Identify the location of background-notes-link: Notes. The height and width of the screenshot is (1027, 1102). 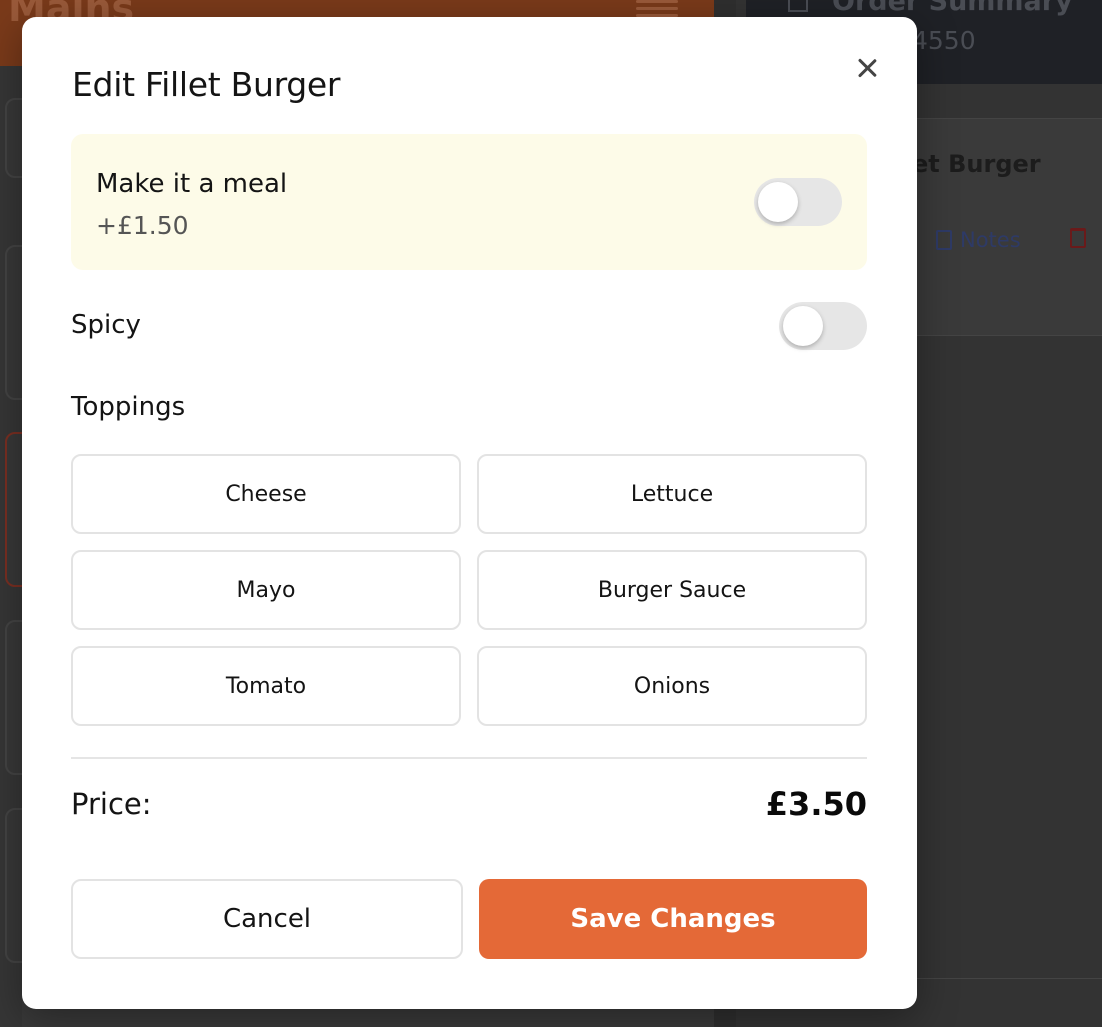
(978, 240).